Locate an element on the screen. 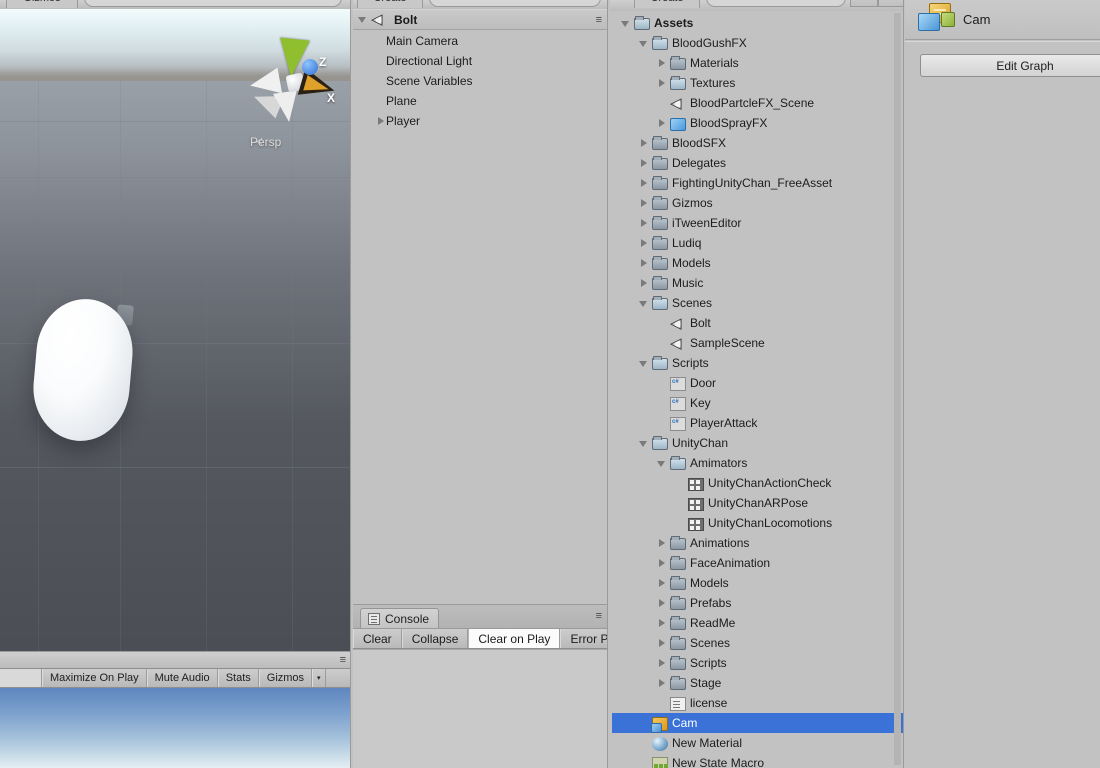 Image resolution: width=1100 pixels, height=768 pixels. gizmo-cone-negative-y is located at coordinates (287, 107).